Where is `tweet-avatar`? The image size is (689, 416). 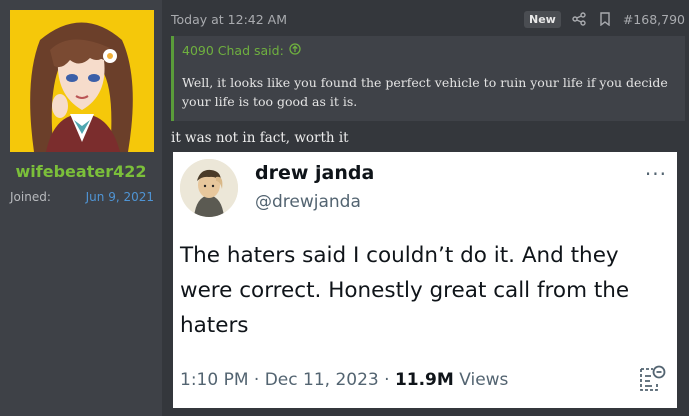
tweet-avatar is located at coordinates (209, 188).